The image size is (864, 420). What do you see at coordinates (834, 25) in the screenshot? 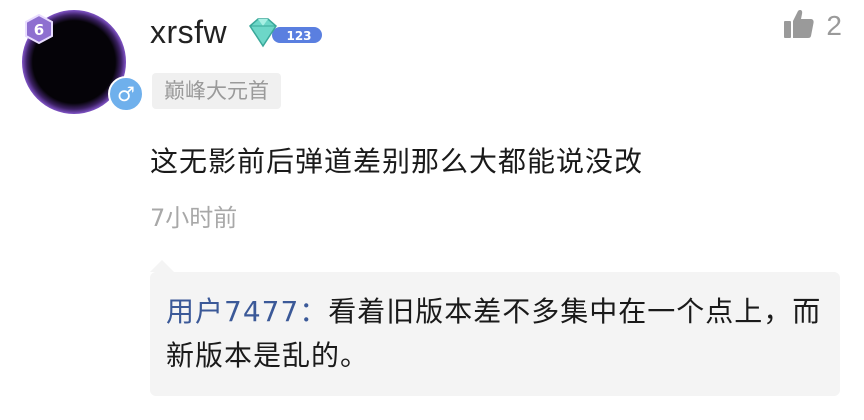
I see `like-count: 2` at bounding box center [834, 25].